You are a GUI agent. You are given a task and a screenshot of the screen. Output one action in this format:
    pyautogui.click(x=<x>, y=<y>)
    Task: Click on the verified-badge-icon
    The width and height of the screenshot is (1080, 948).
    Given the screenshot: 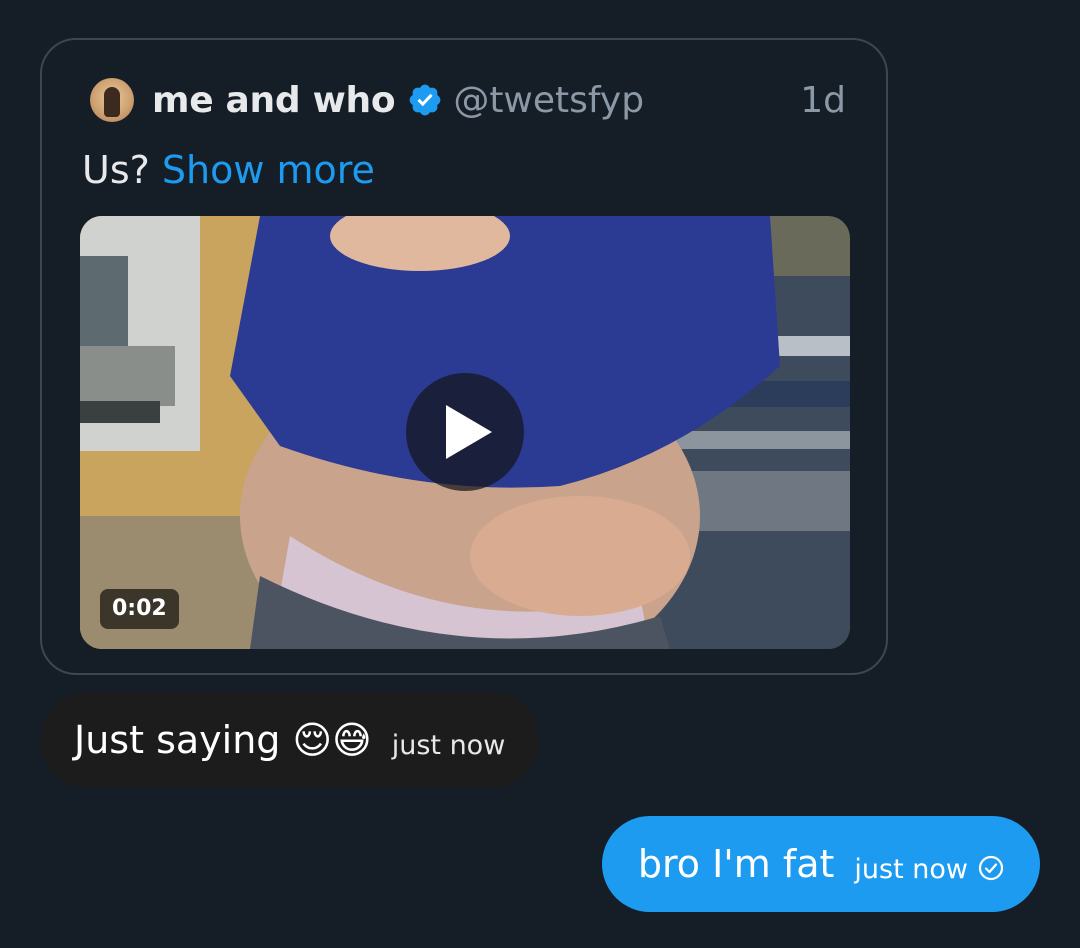 What is the action you would take?
    pyautogui.click(x=425, y=100)
    